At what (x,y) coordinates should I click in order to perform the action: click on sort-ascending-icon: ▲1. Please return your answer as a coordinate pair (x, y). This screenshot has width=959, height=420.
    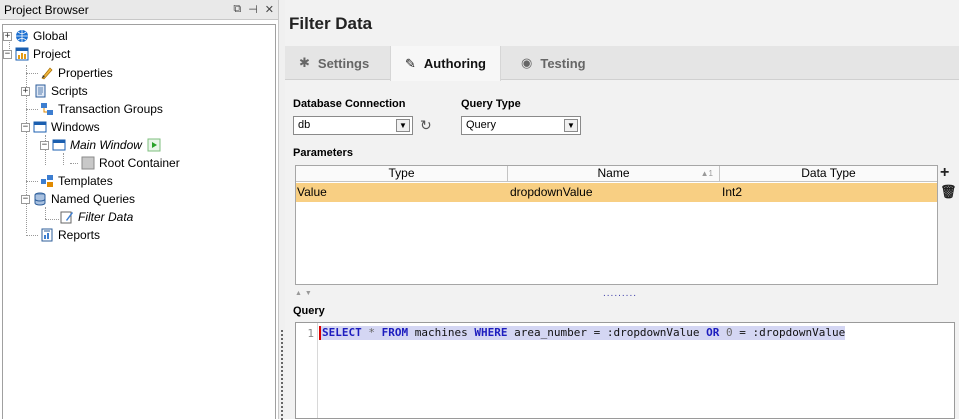
    Looking at the image, I should click on (706, 173).